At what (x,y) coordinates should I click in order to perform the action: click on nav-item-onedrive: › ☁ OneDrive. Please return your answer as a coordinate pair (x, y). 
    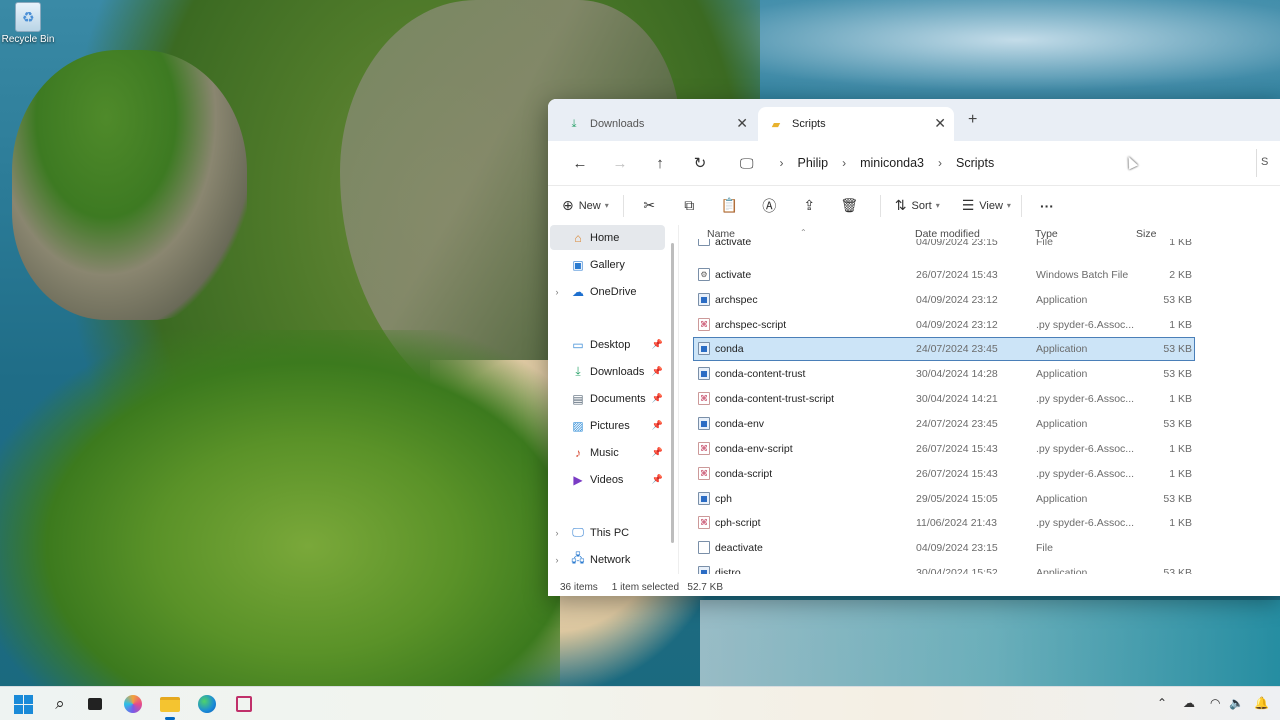
    Looking at the image, I should click on (607, 291).